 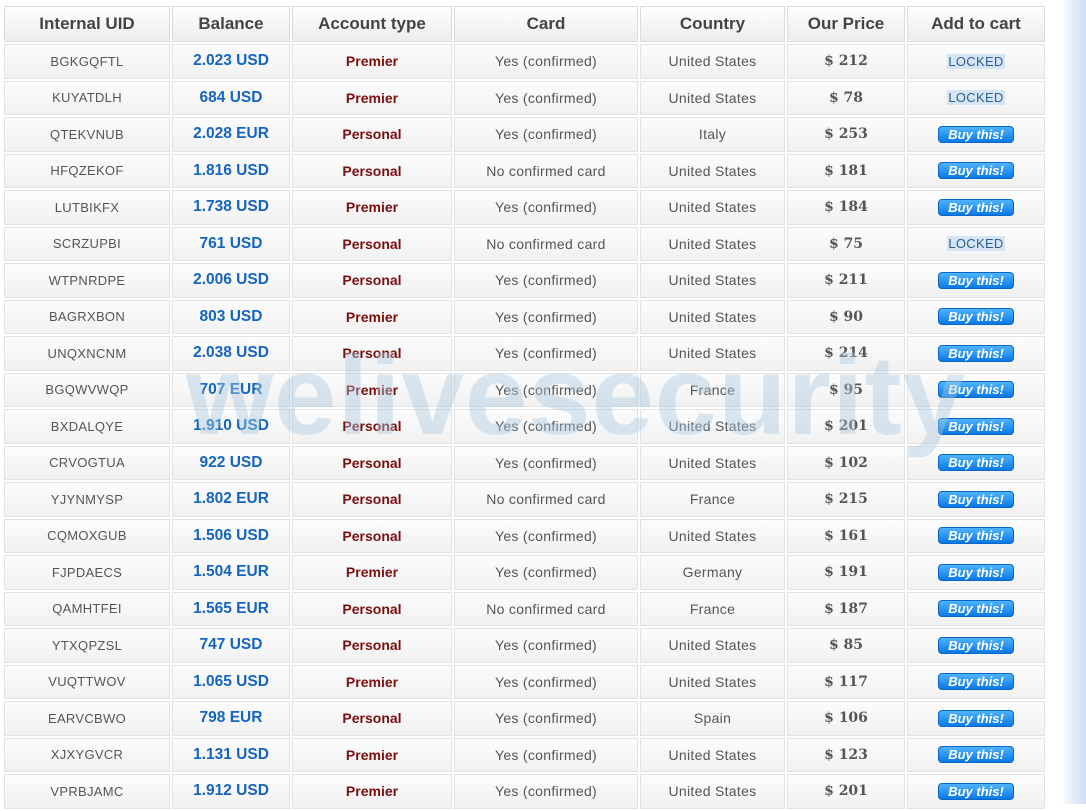 I want to click on balance-cell: 1.131 USD, so click(x=231, y=754).